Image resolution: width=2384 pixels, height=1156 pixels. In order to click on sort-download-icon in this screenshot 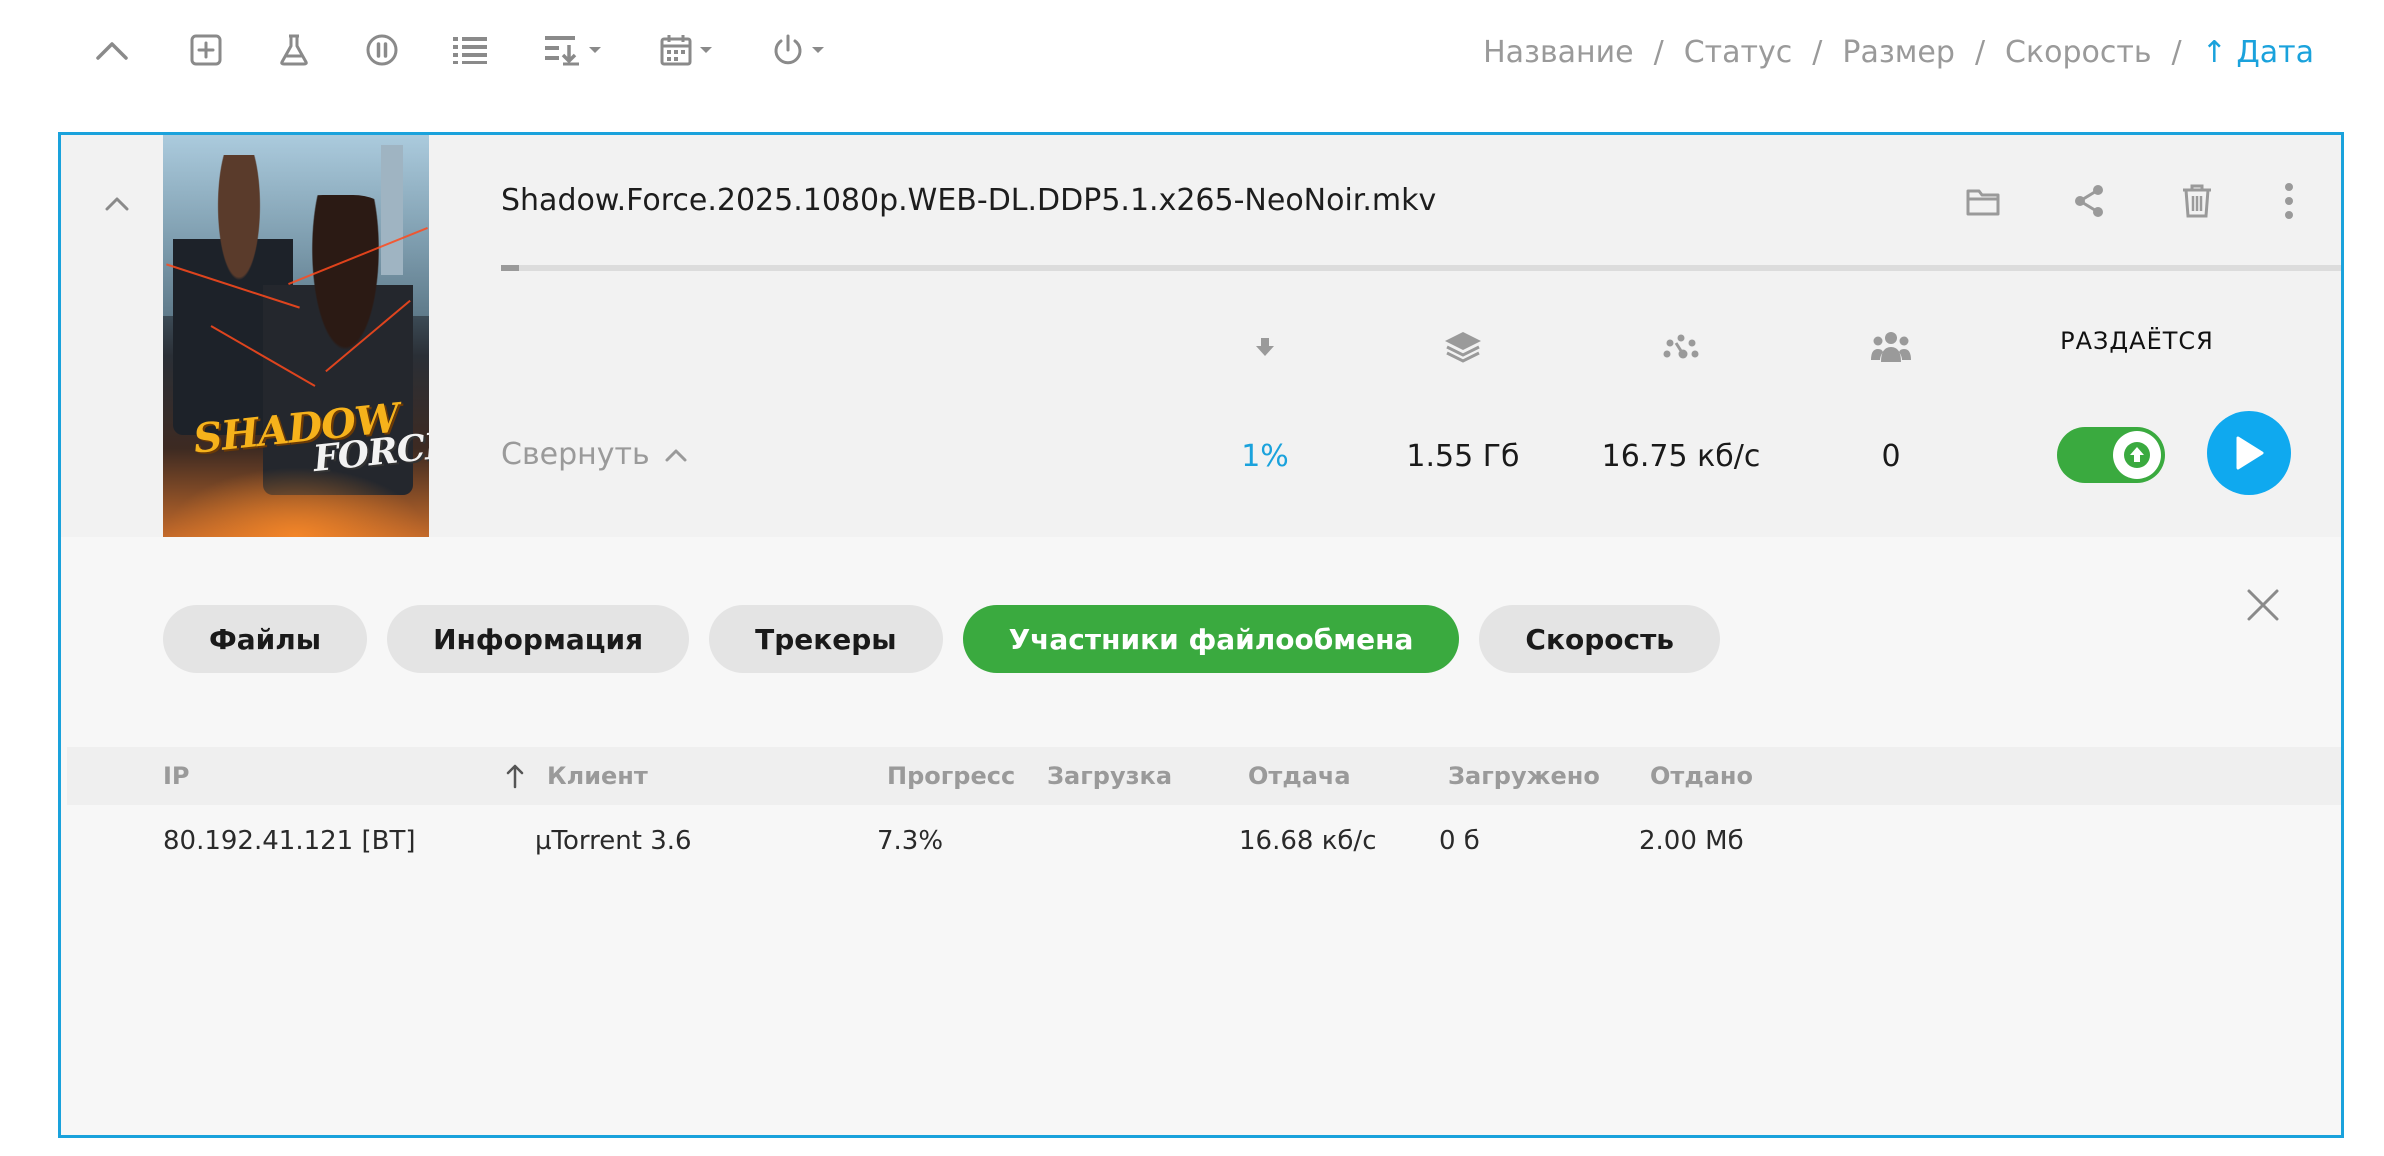, I will do `click(573, 50)`.